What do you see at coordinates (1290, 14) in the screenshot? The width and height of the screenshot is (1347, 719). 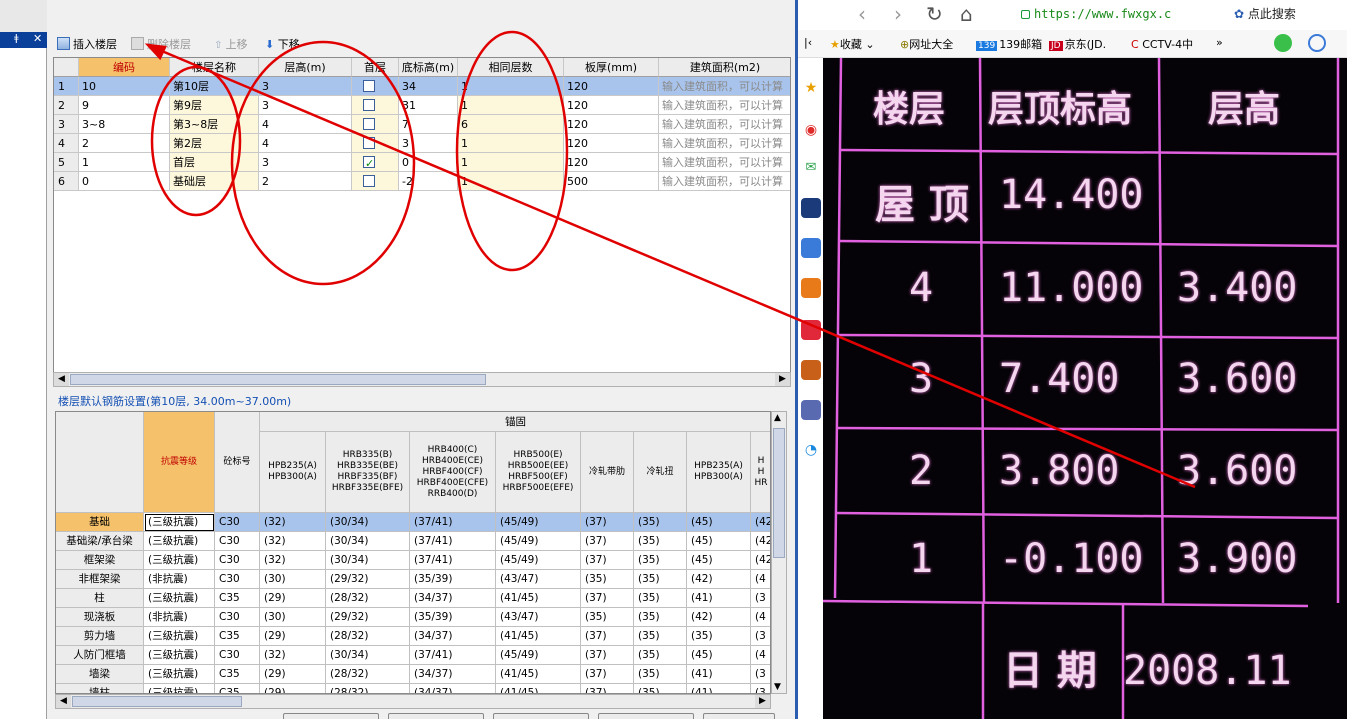 I see `search-button: ✿ 点此搜索` at bounding box center [1290, 14].